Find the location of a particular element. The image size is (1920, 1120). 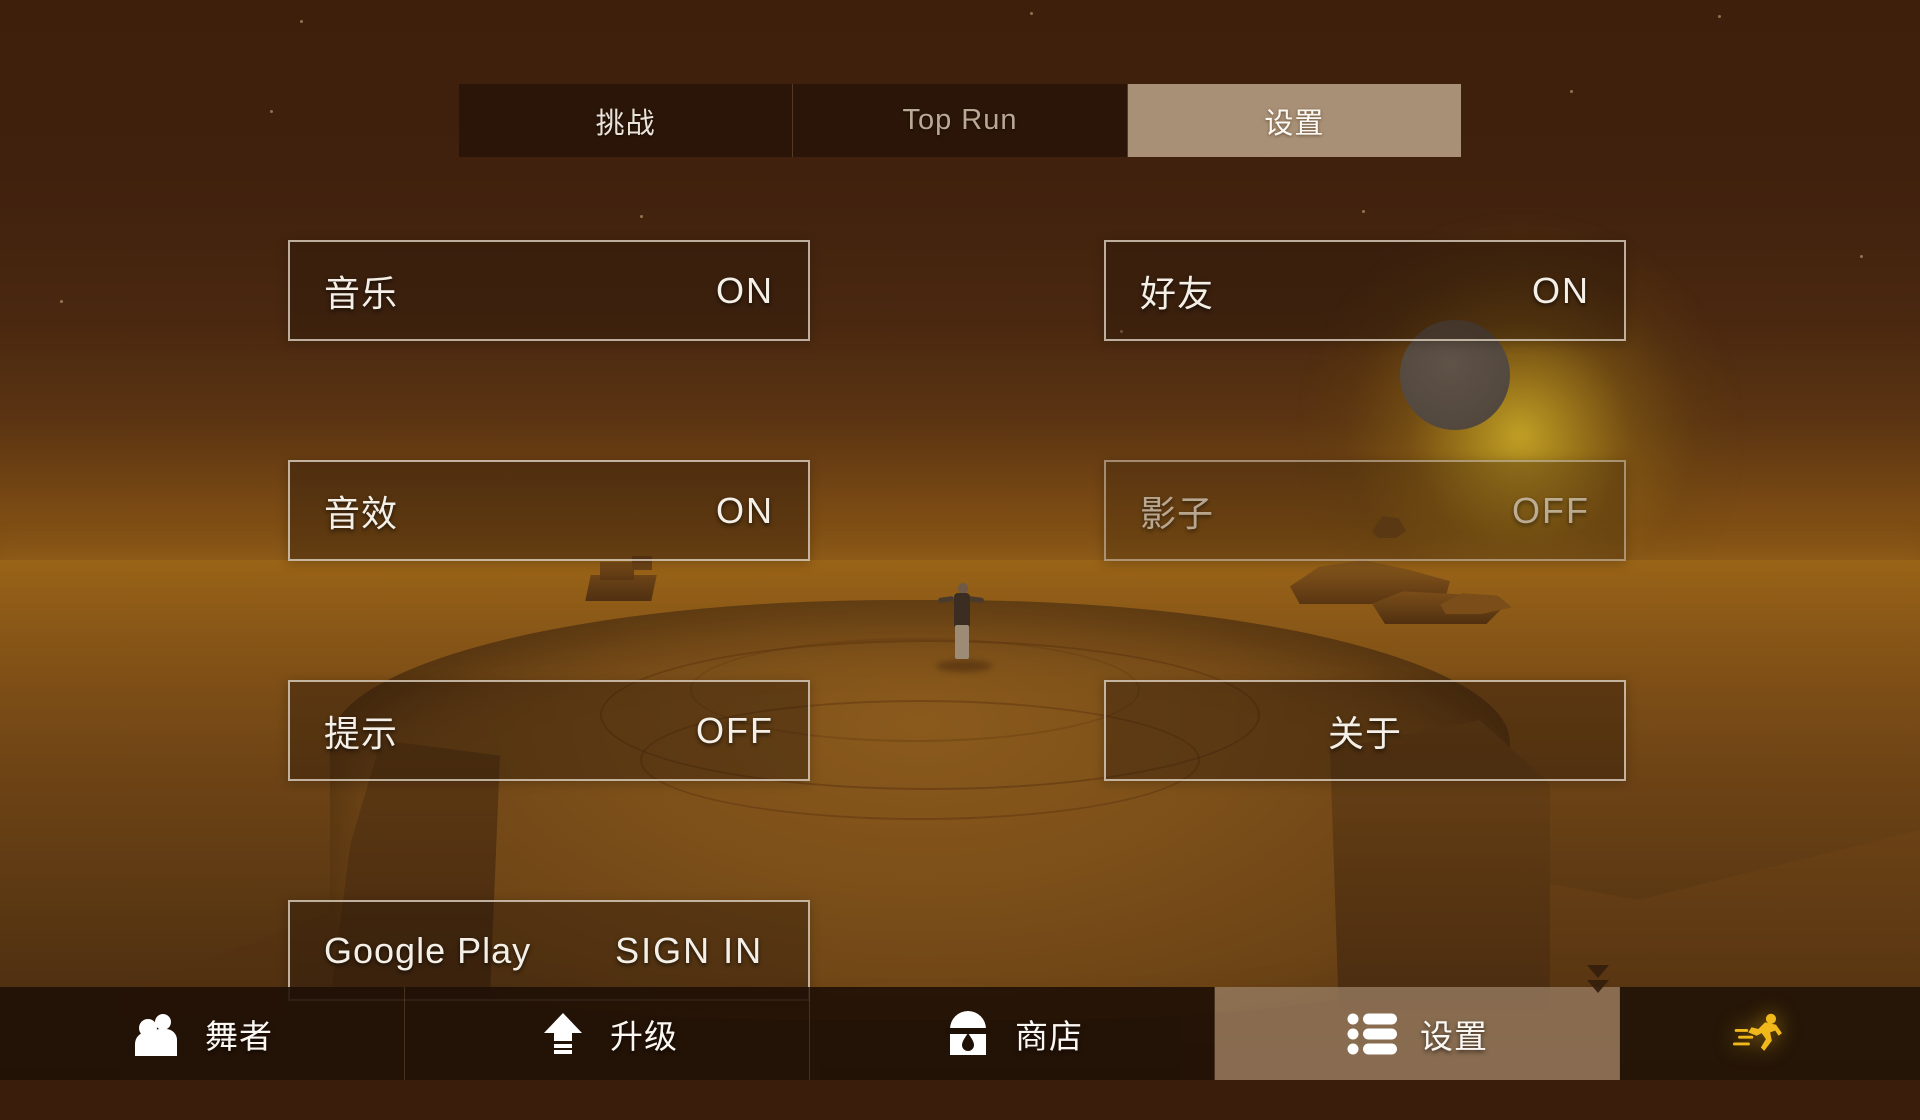

setting-row-sound-effects: 音效 ON is located at coordinates (549, 510).